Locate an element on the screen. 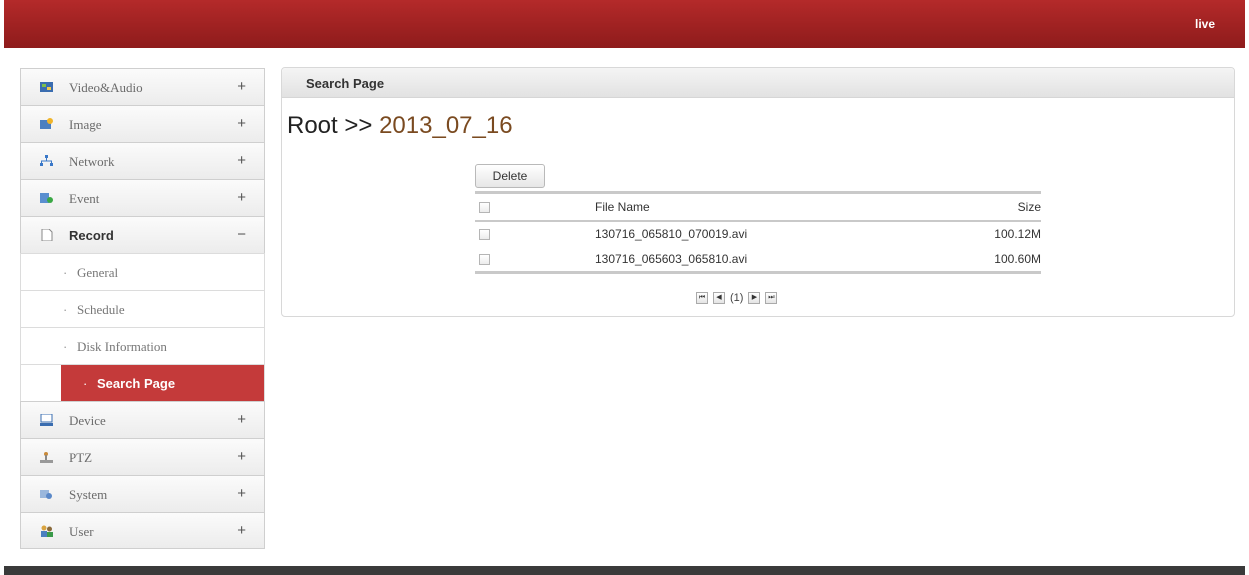  sidebar-subitem-general: · General is located at coordinates (142, 271).